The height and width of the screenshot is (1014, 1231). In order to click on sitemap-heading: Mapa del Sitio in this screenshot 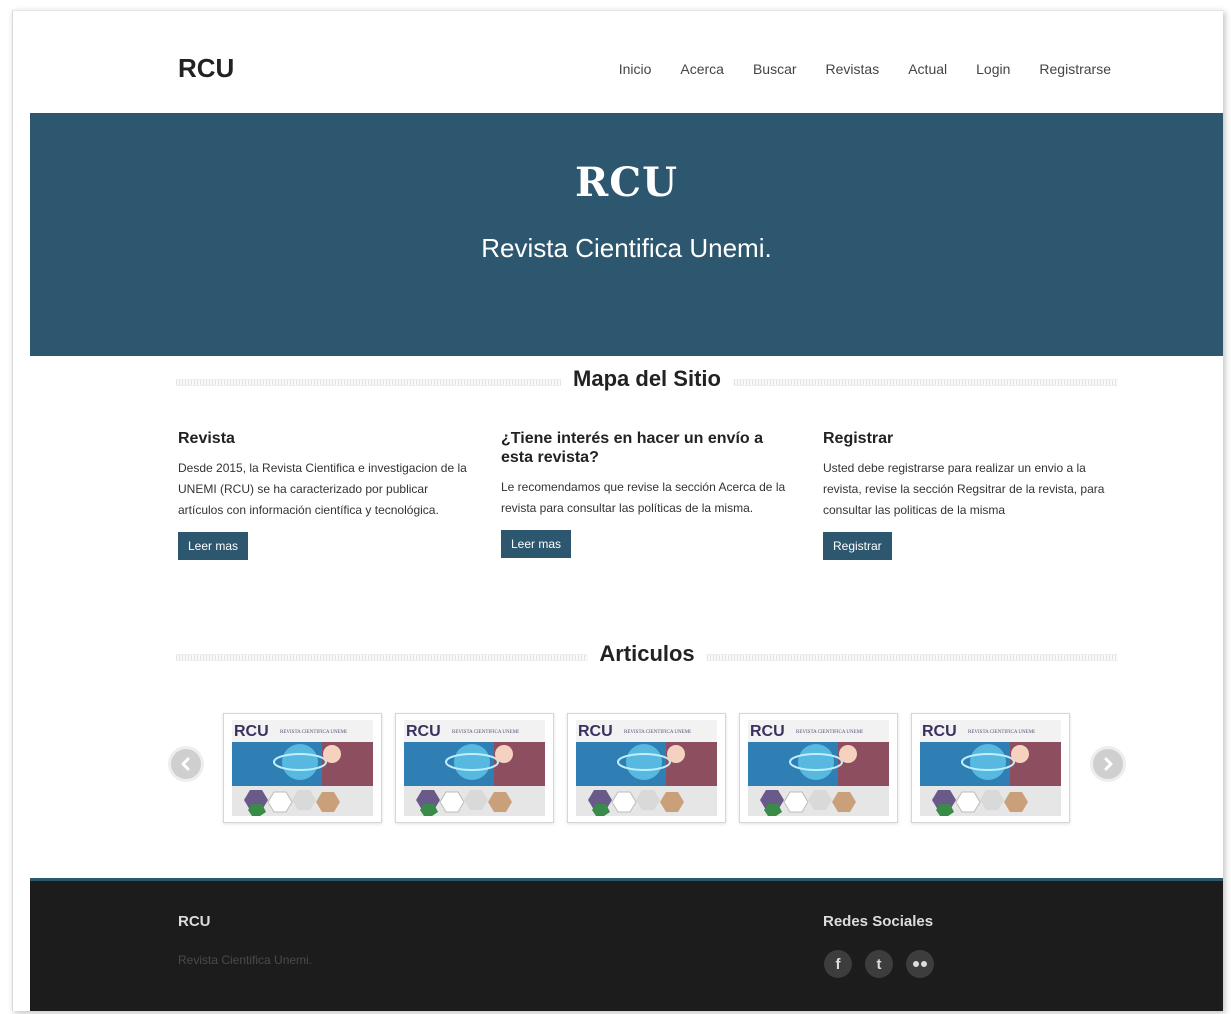, I will do `click(647, 381)`.